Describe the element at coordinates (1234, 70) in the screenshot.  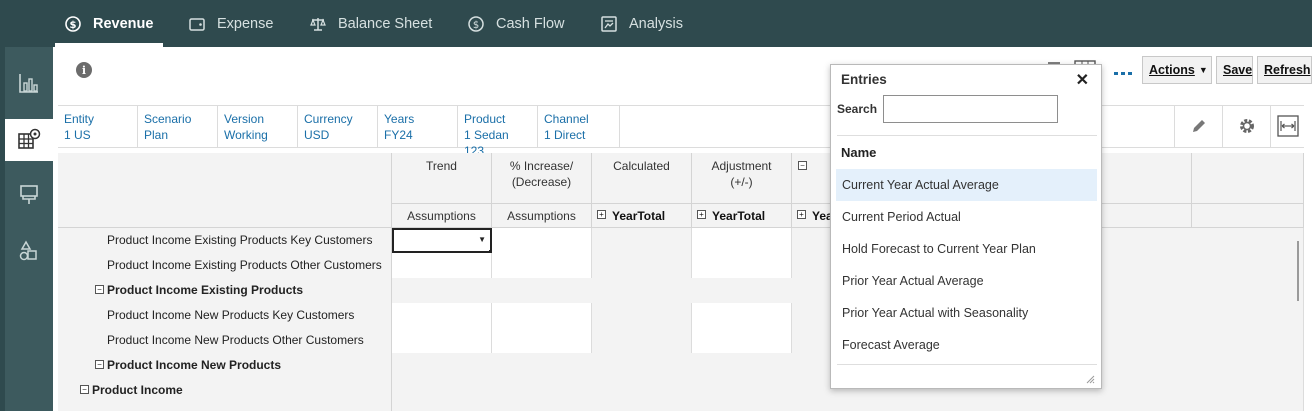
I see `save-button: Save` at that location.